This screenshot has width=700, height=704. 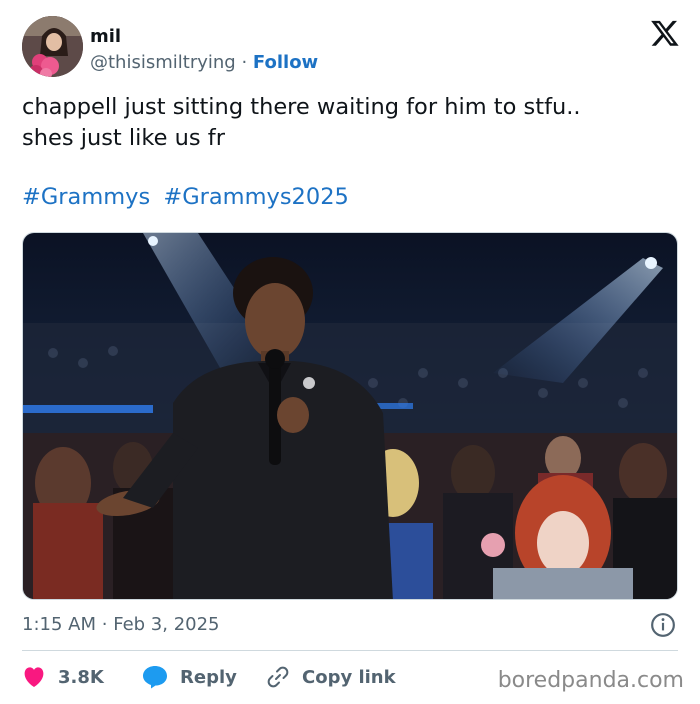 What do you see at coordinates (123, 138) in the screenshot?
I see `tweet-line: shes just like us fr` at bounding box center [123, 138].